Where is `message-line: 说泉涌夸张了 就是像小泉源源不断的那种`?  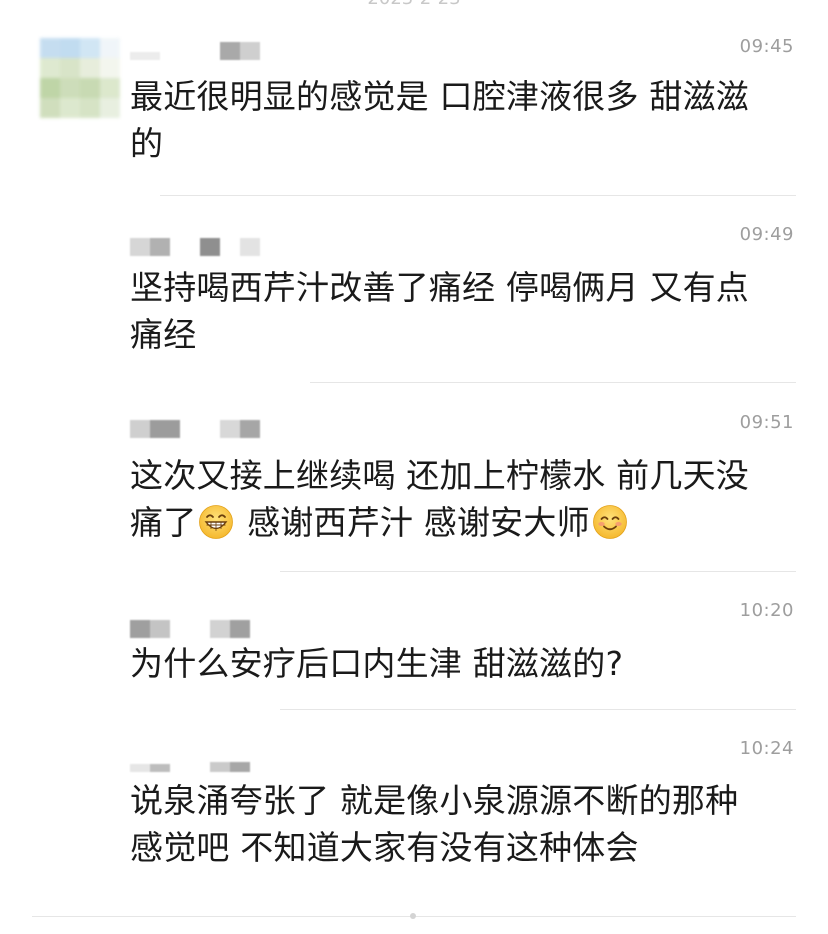
message-line: 说泉涌夸张了 就是像小泉源源不断的那种 is located at coordinates (434, 800).